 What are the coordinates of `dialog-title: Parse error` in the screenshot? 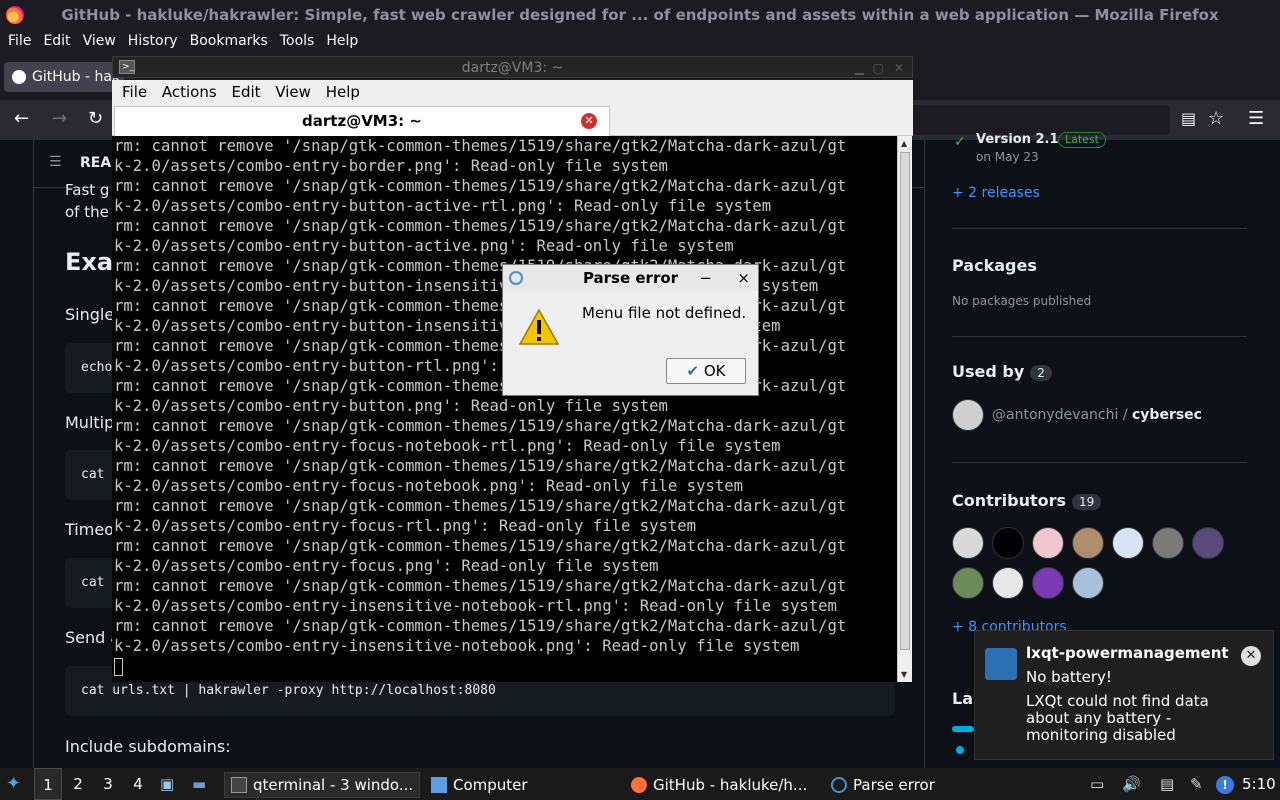 It's located at (630, 278).